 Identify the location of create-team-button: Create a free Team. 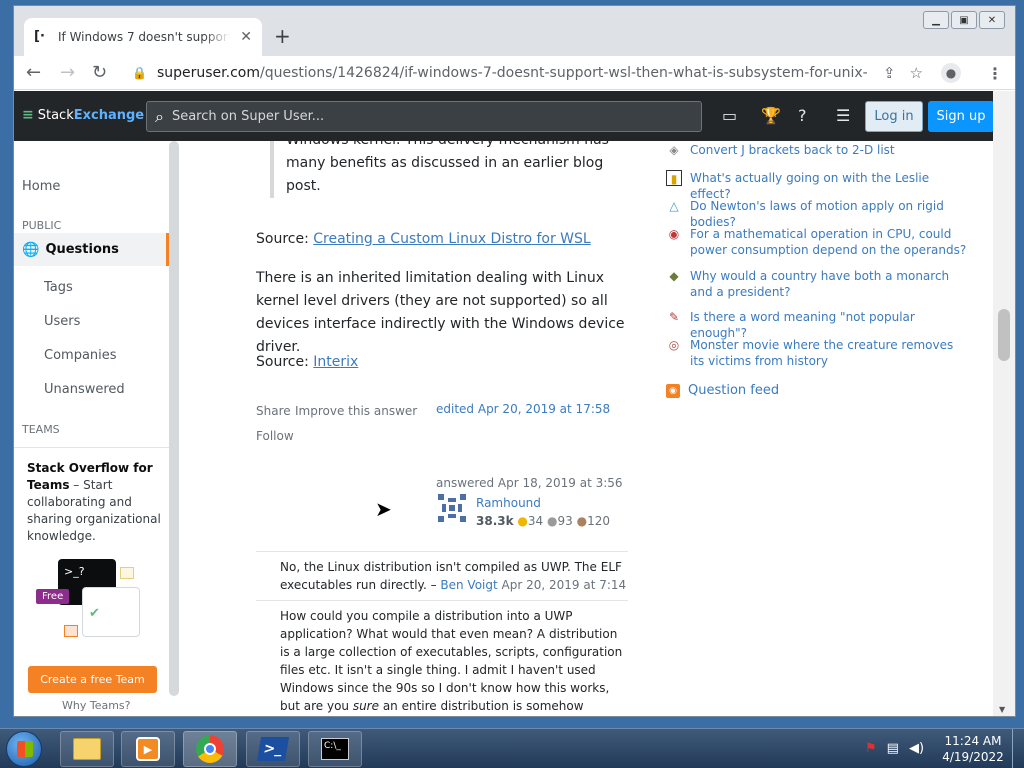
(92, 679).